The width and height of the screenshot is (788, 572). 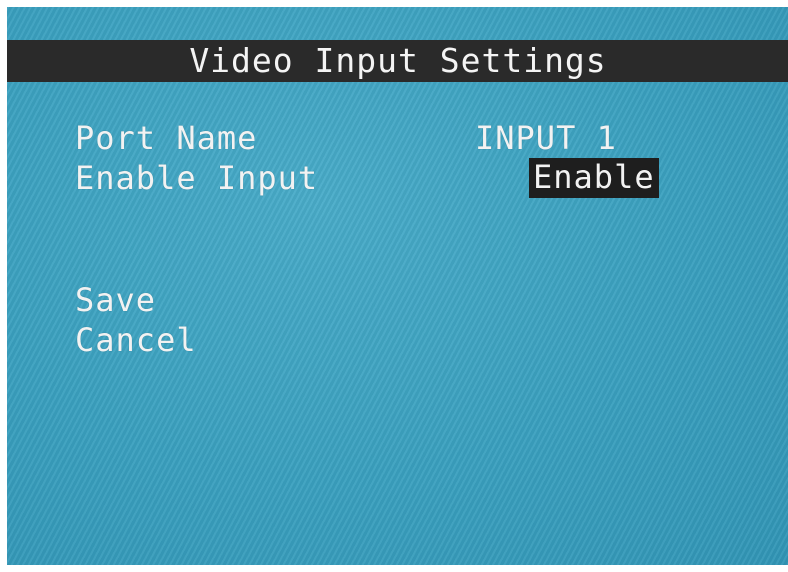 What do you see at coordinates (594, 178) in the screenshot?
I see `enable-input-value: Enable` at bounding box center [594, 178].